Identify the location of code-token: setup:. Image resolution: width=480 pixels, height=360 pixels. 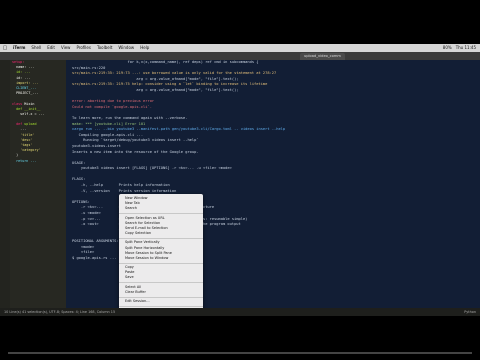
(18, 62).